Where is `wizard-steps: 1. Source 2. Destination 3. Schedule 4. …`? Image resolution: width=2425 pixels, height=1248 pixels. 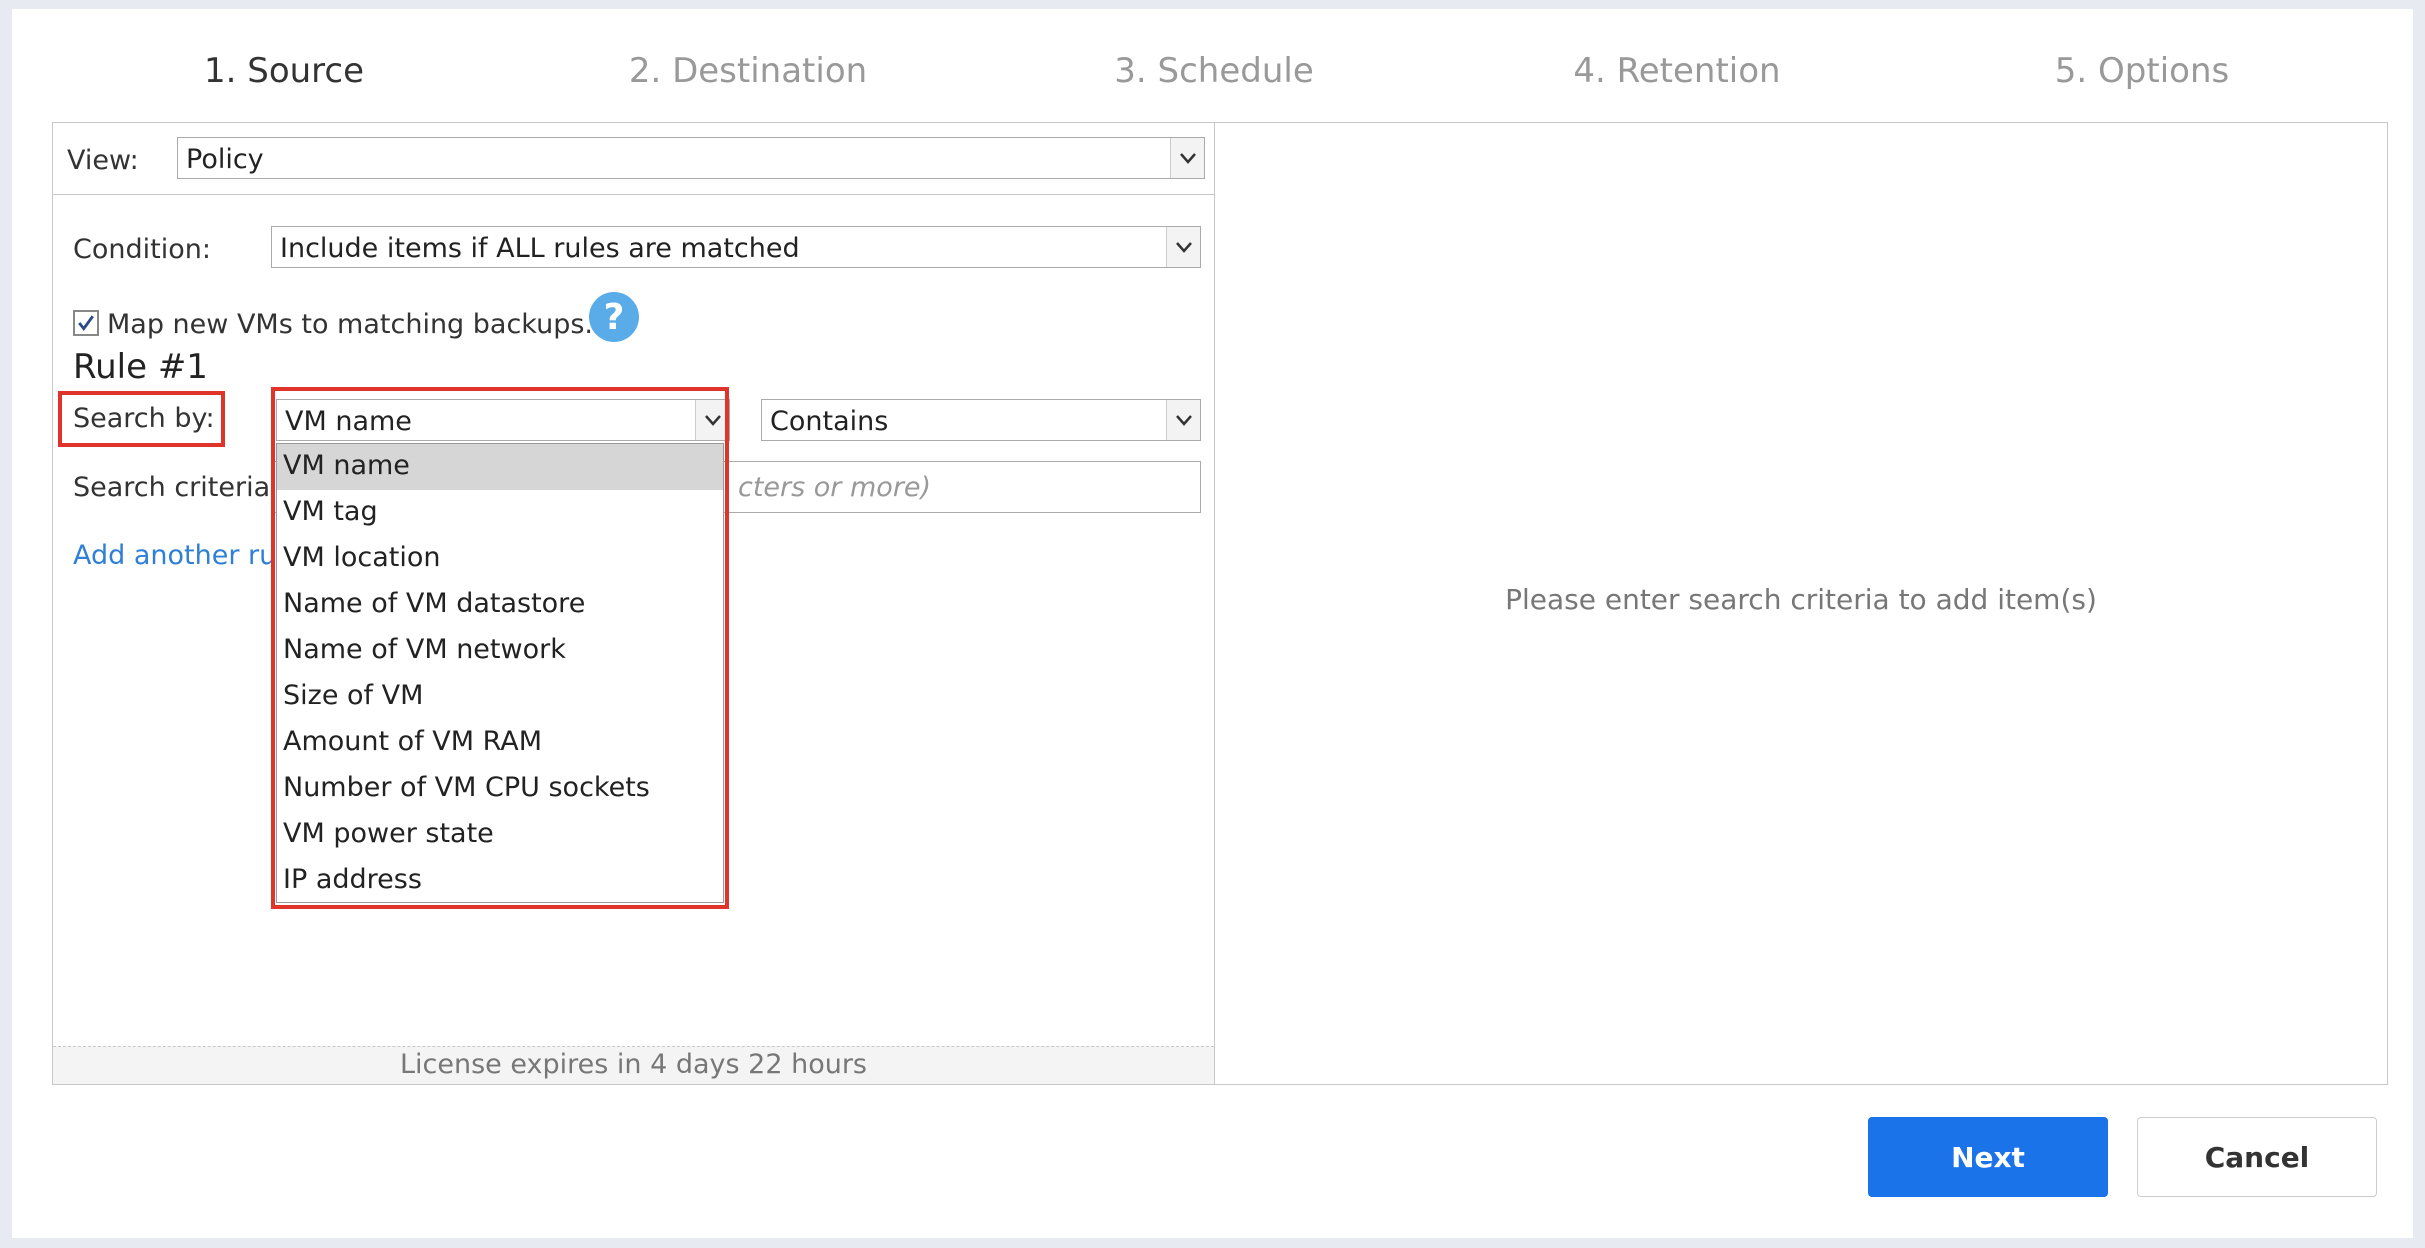
wizard-steps: 1. Source 2. Destination 3. Schedule 4. … is located at coordinates (1212, 69).